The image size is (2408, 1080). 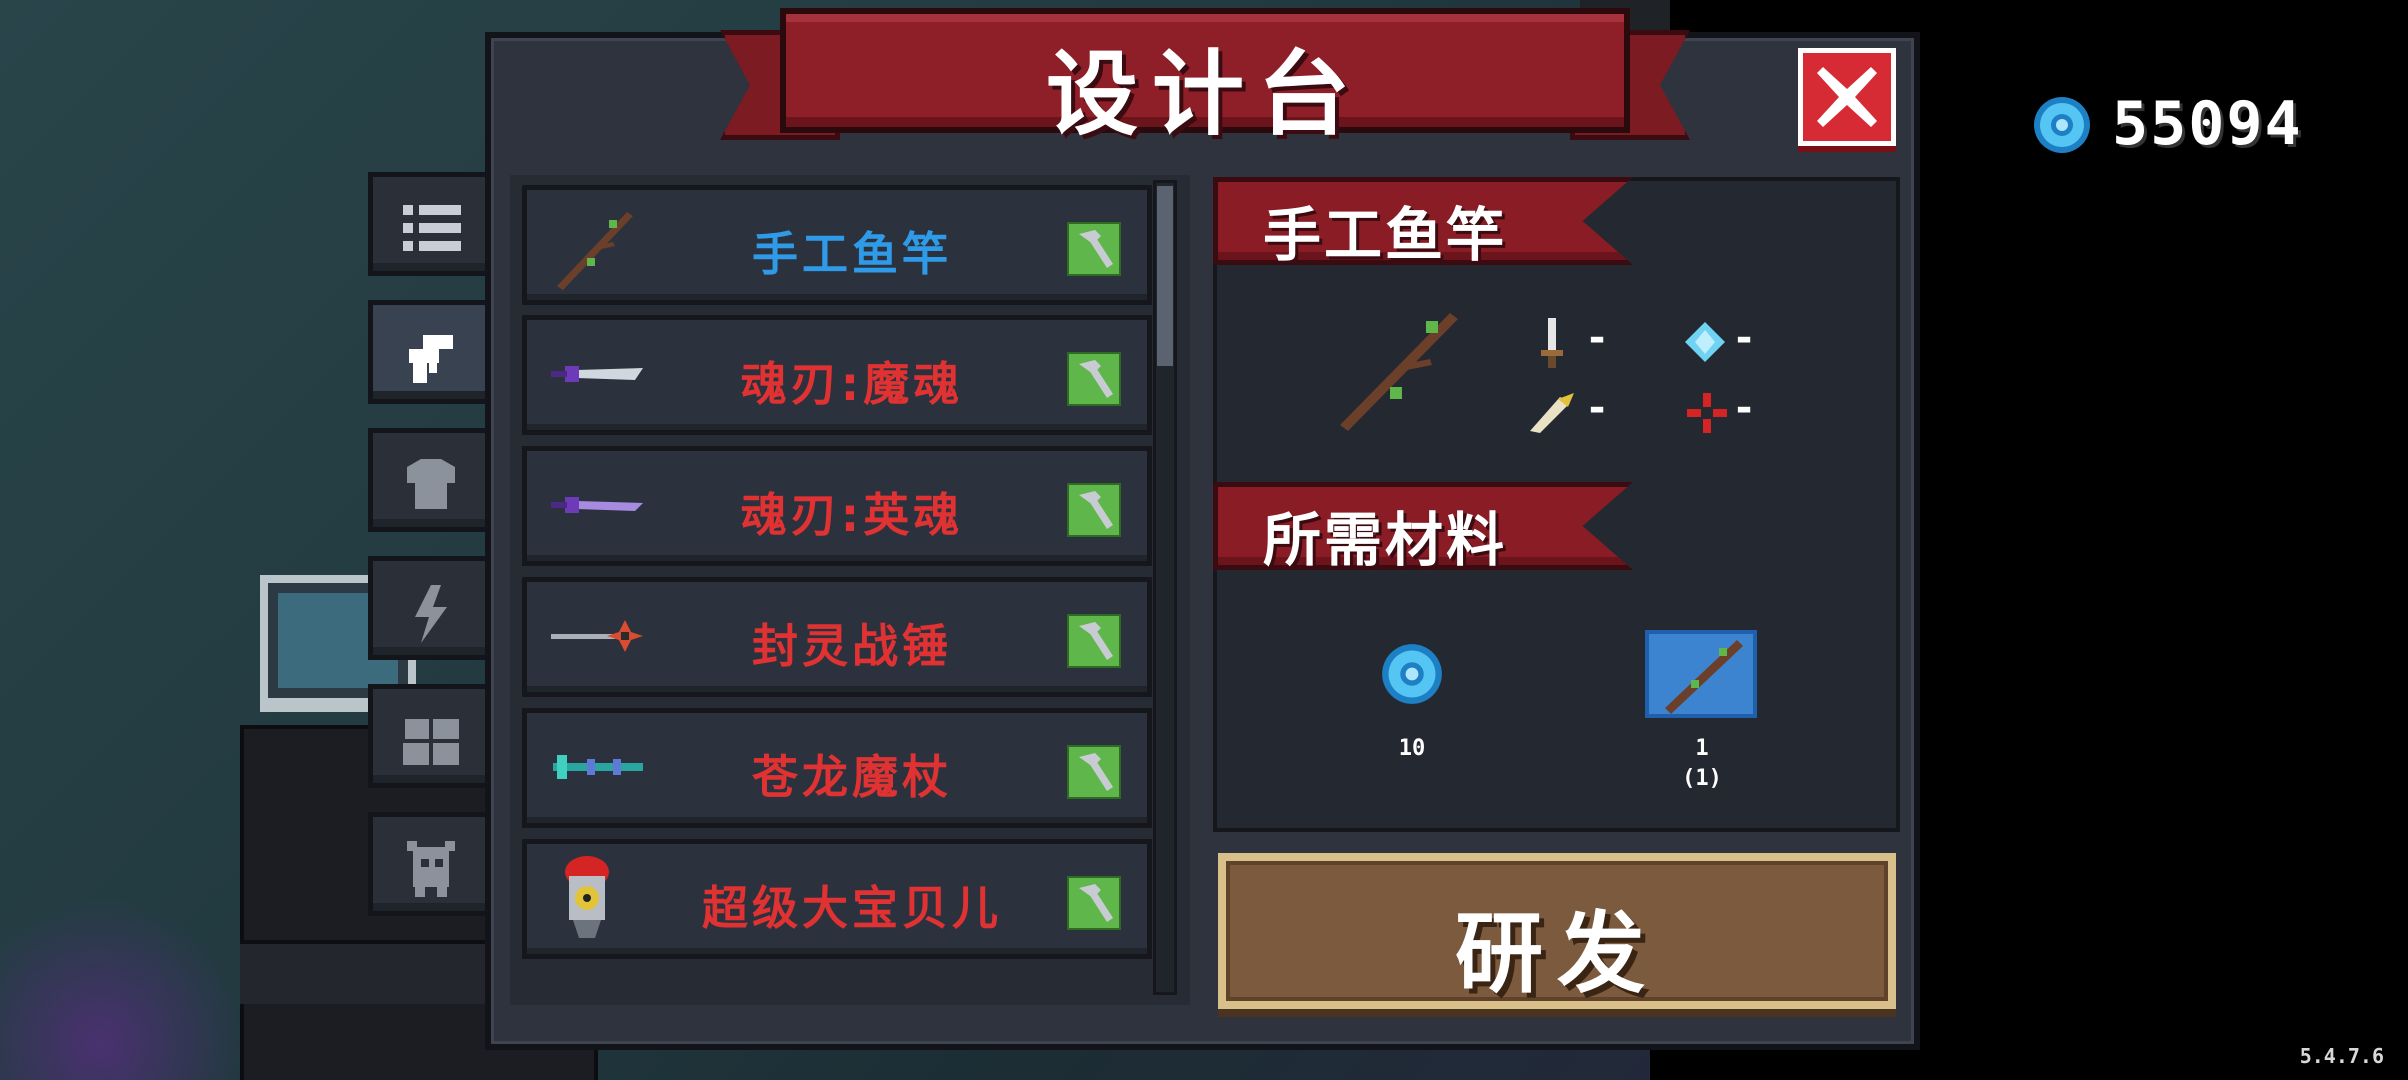 What do you see at coordinates (431, 484) in the screenshot?
I see `armor-icon` at bounding box center [431, 484].